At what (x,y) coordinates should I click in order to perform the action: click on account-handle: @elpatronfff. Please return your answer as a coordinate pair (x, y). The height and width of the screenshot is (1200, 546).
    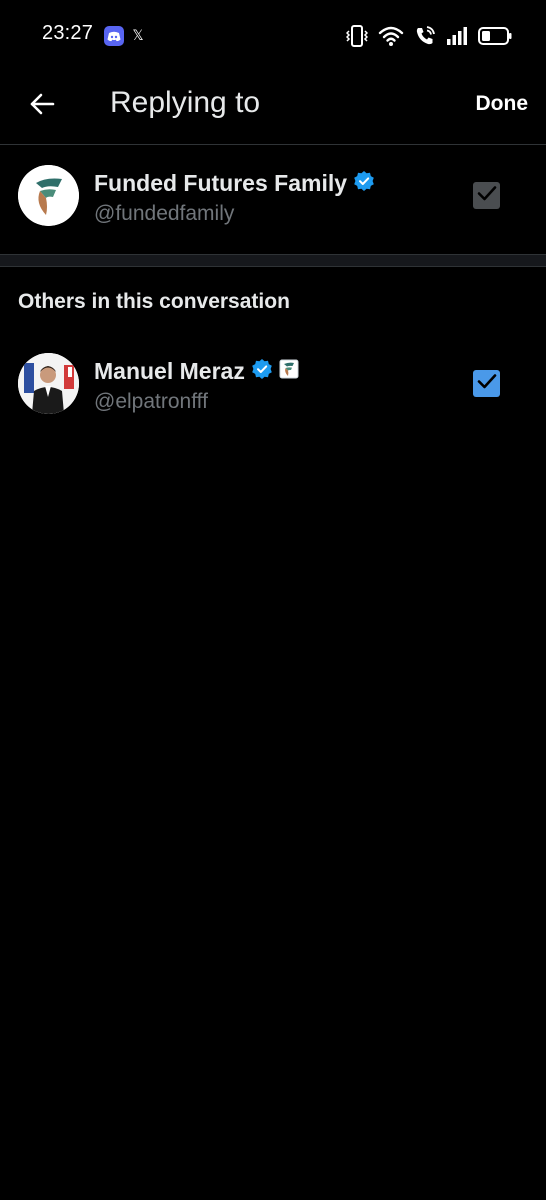
    Looking at the image, I should click on (151, 401).